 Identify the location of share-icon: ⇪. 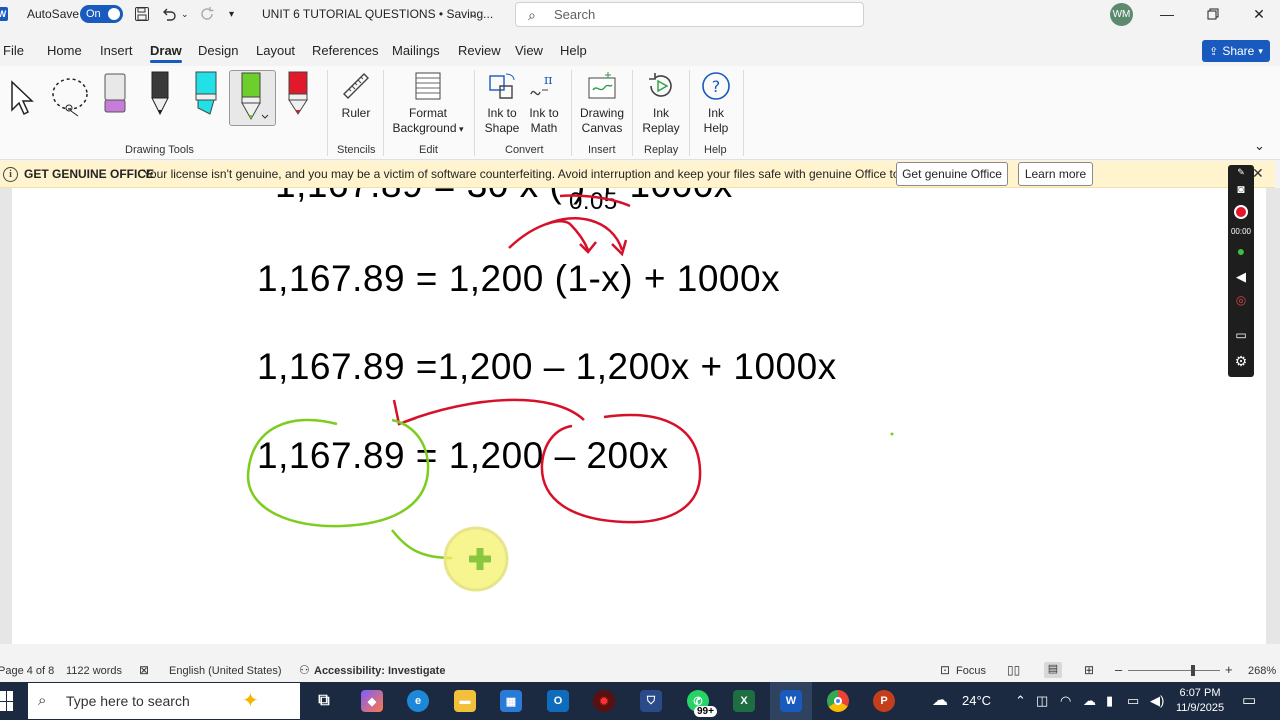
(1214, 51).